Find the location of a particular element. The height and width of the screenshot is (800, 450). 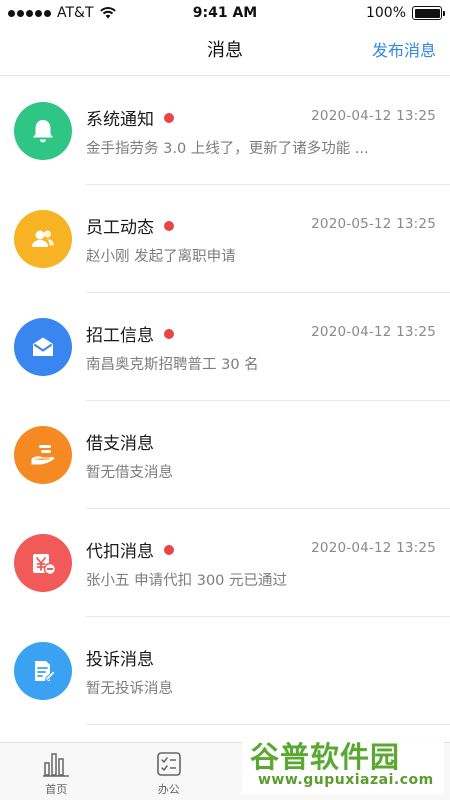

message-title: 员工动态 is located at coordinates (130, 225).